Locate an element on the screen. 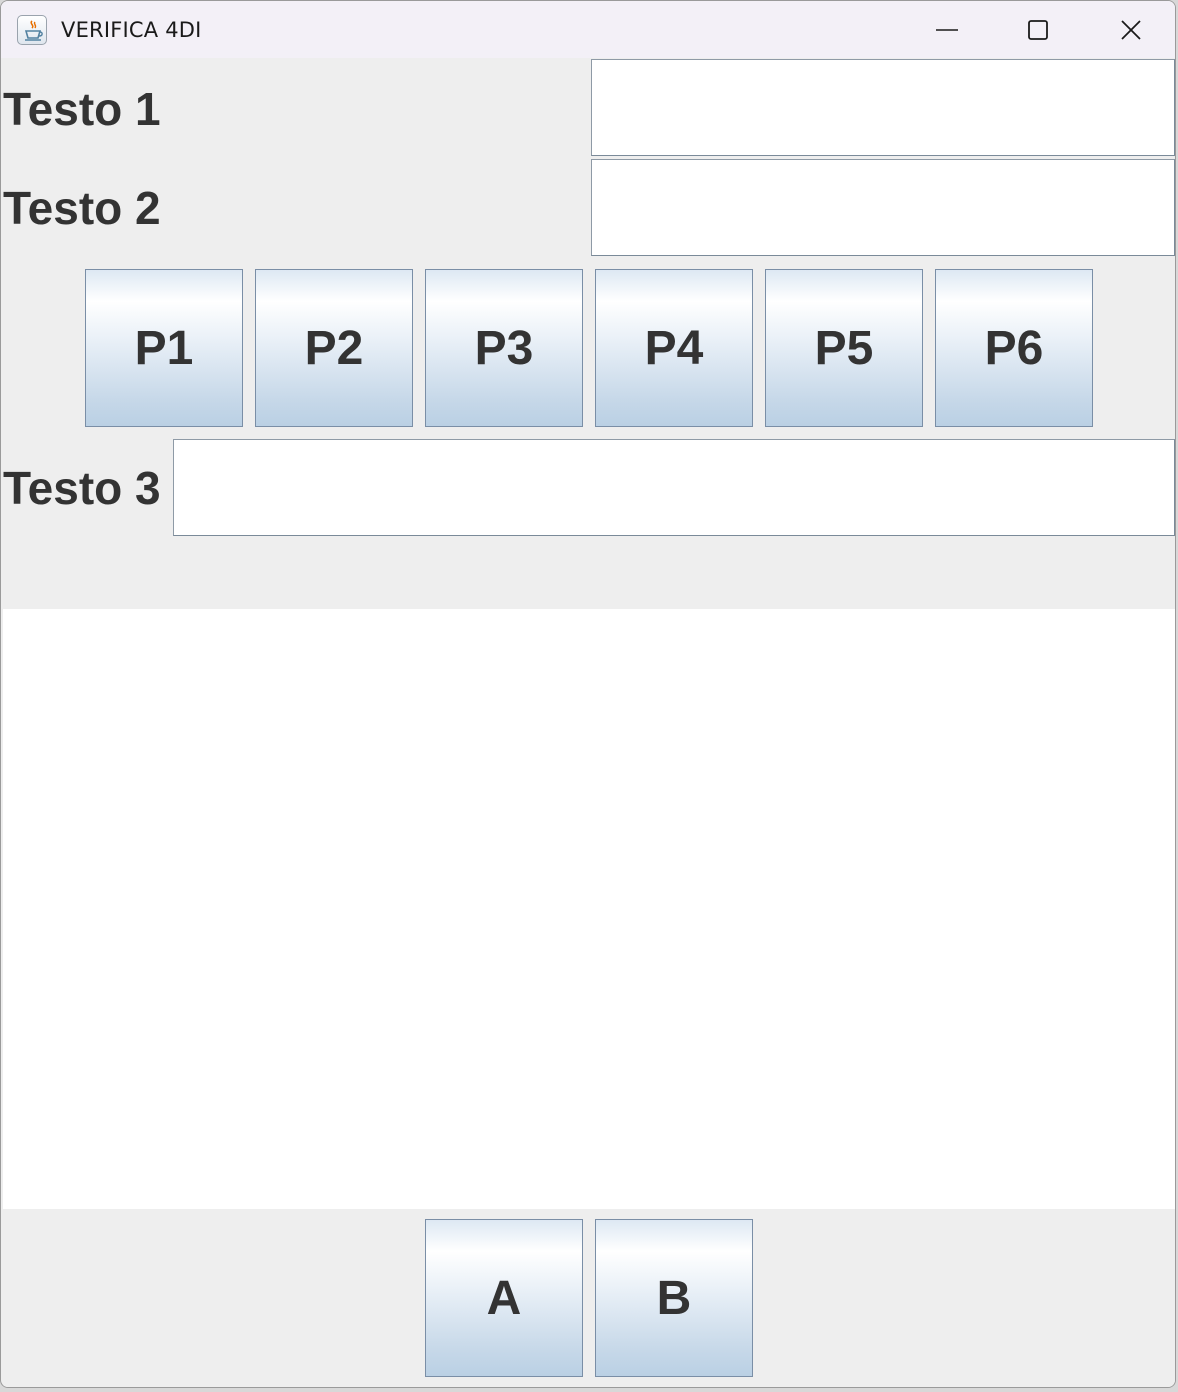 This screenshot has width=1178, height=1392. close-icon is located at coordinates (1131, 29).